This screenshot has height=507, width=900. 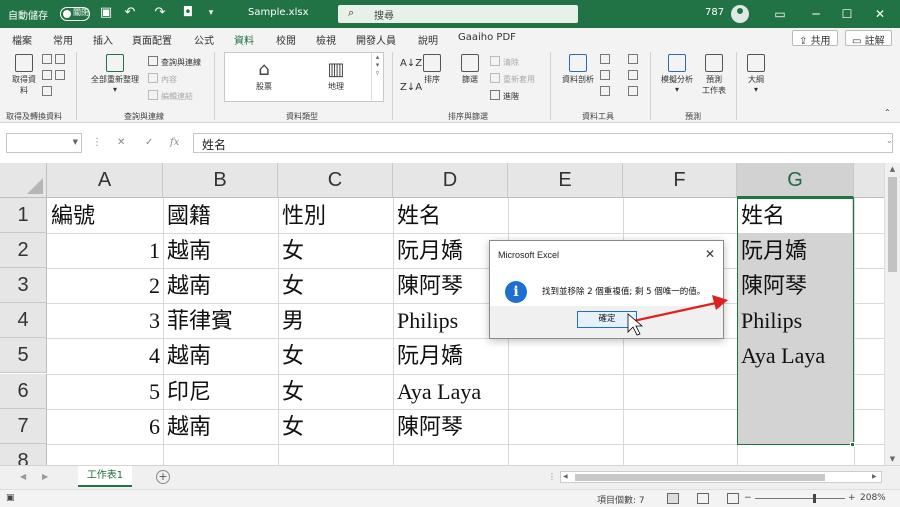 What do you see at coordinates (221, 215) in the screenshot?
I see `cell-b1: 國籍` at bounding box center [221, 215].